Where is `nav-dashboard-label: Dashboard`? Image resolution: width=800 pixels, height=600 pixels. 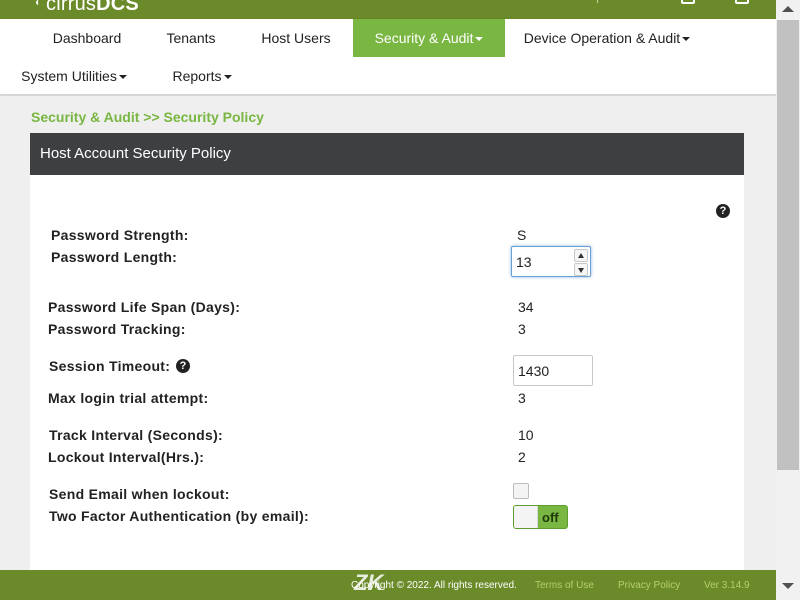
nav-dashboard-label: Dashboard is located at coordinates (87, 38).